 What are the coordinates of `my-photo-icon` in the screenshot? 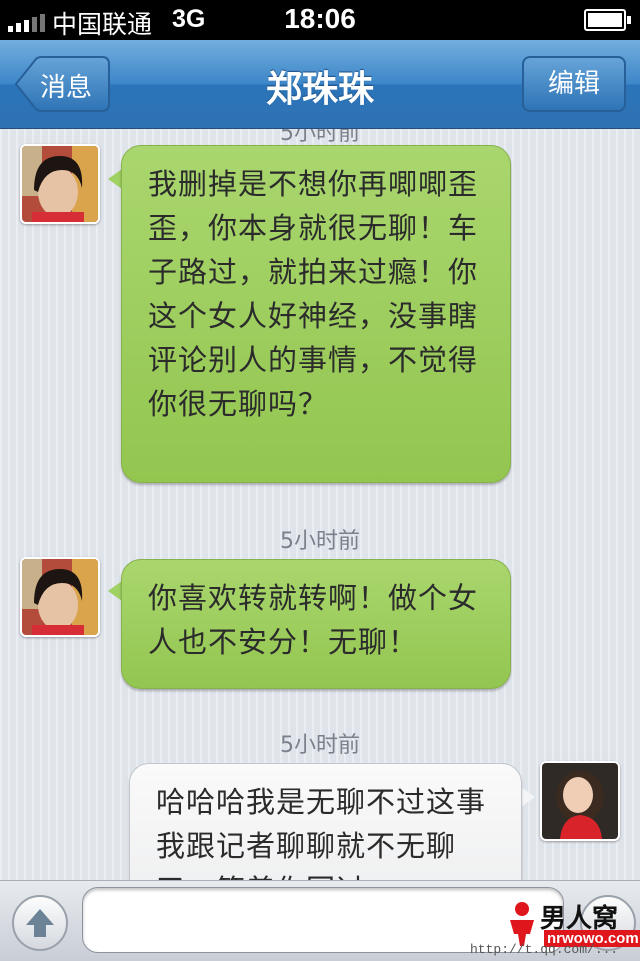 It's located at (580, 801).